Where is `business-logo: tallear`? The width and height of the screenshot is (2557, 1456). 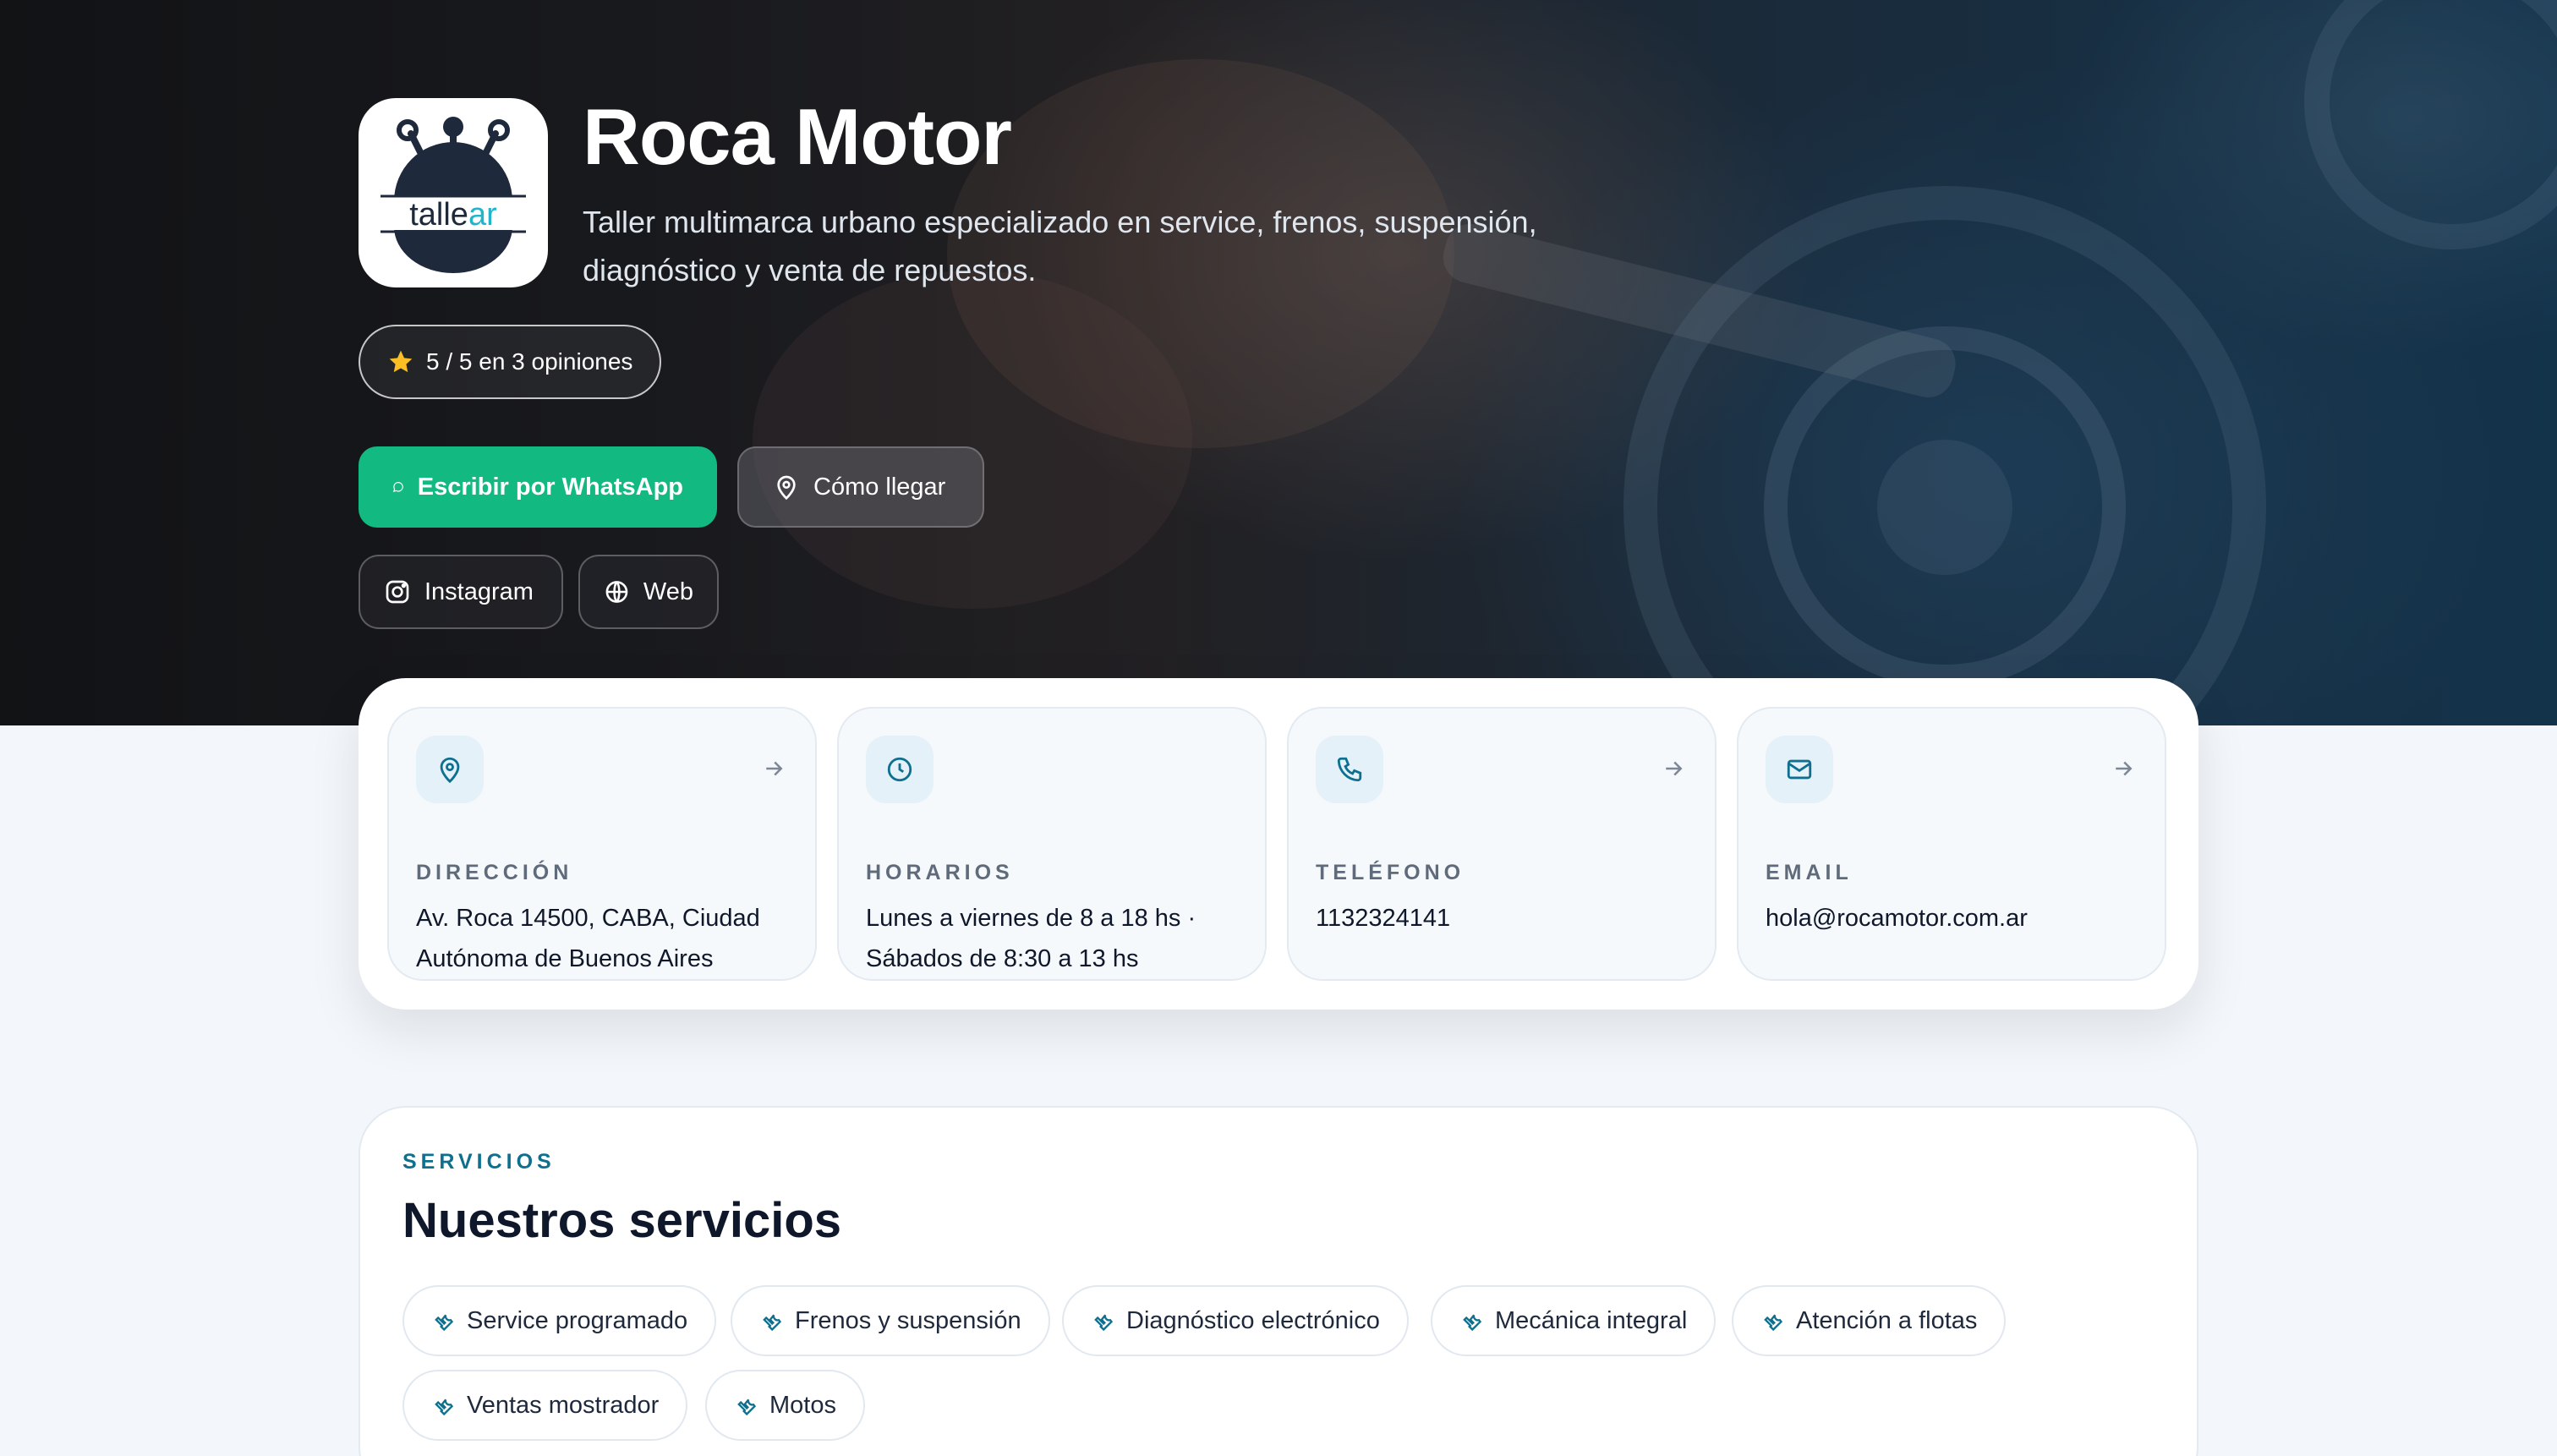 business-logo: tallear is located at coordinates (453, 192).